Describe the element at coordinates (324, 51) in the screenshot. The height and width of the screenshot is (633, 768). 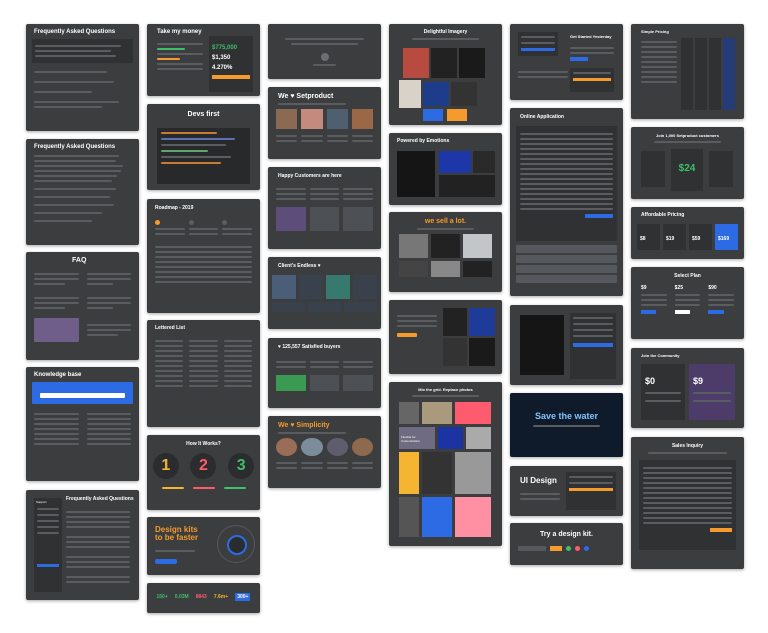
I see `testimonial-card` at that location.